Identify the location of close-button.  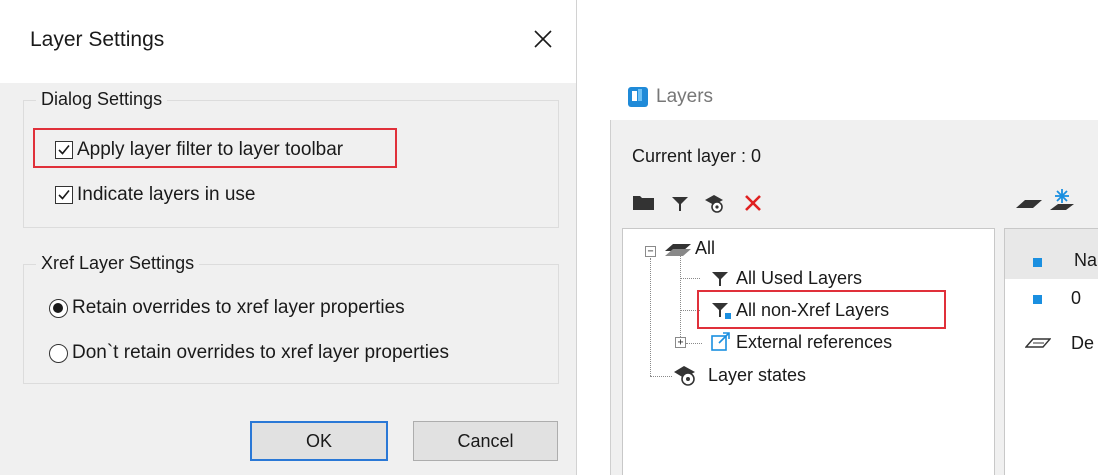
(543, 39).